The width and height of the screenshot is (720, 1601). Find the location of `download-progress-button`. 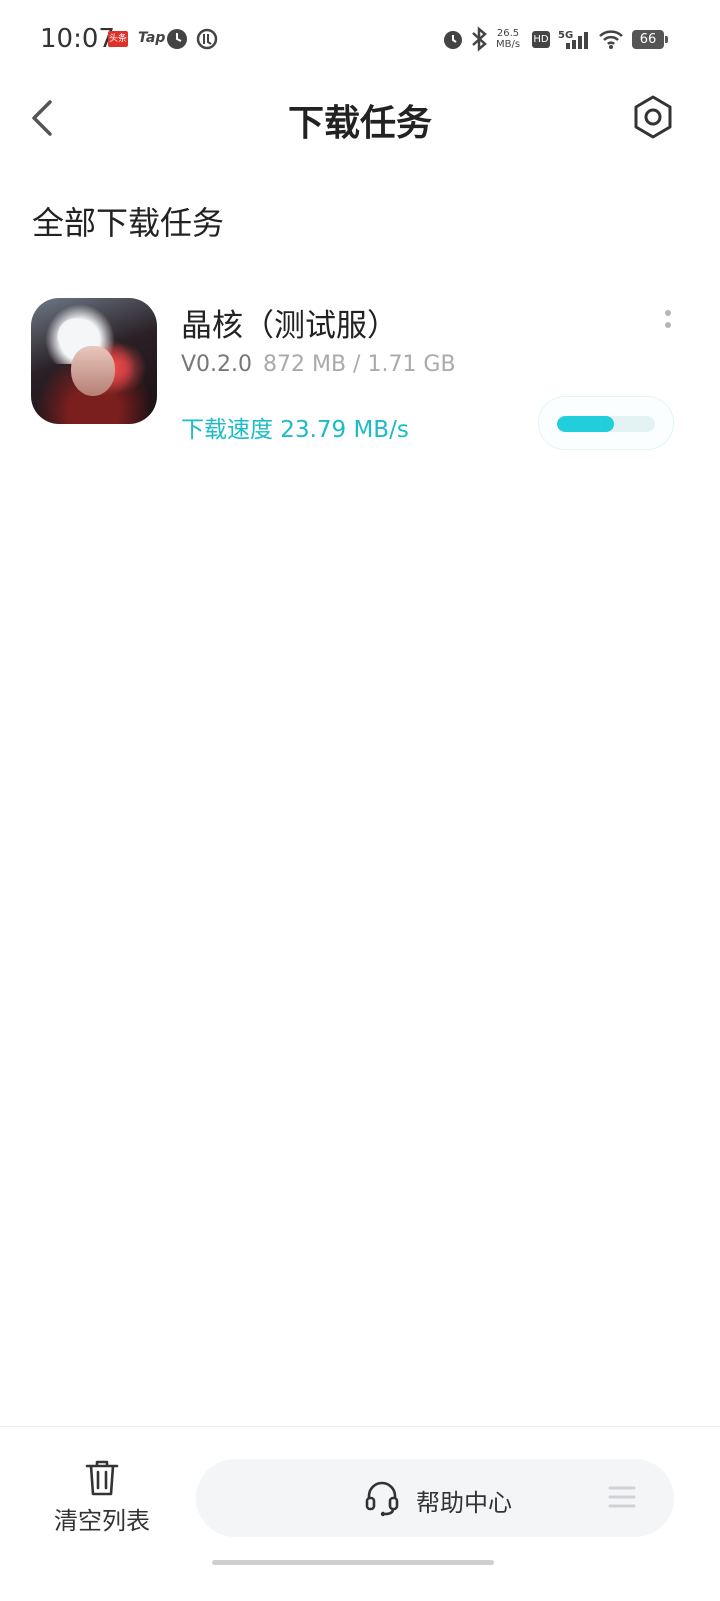

download-progress-button is located at coordinates (606, 423).